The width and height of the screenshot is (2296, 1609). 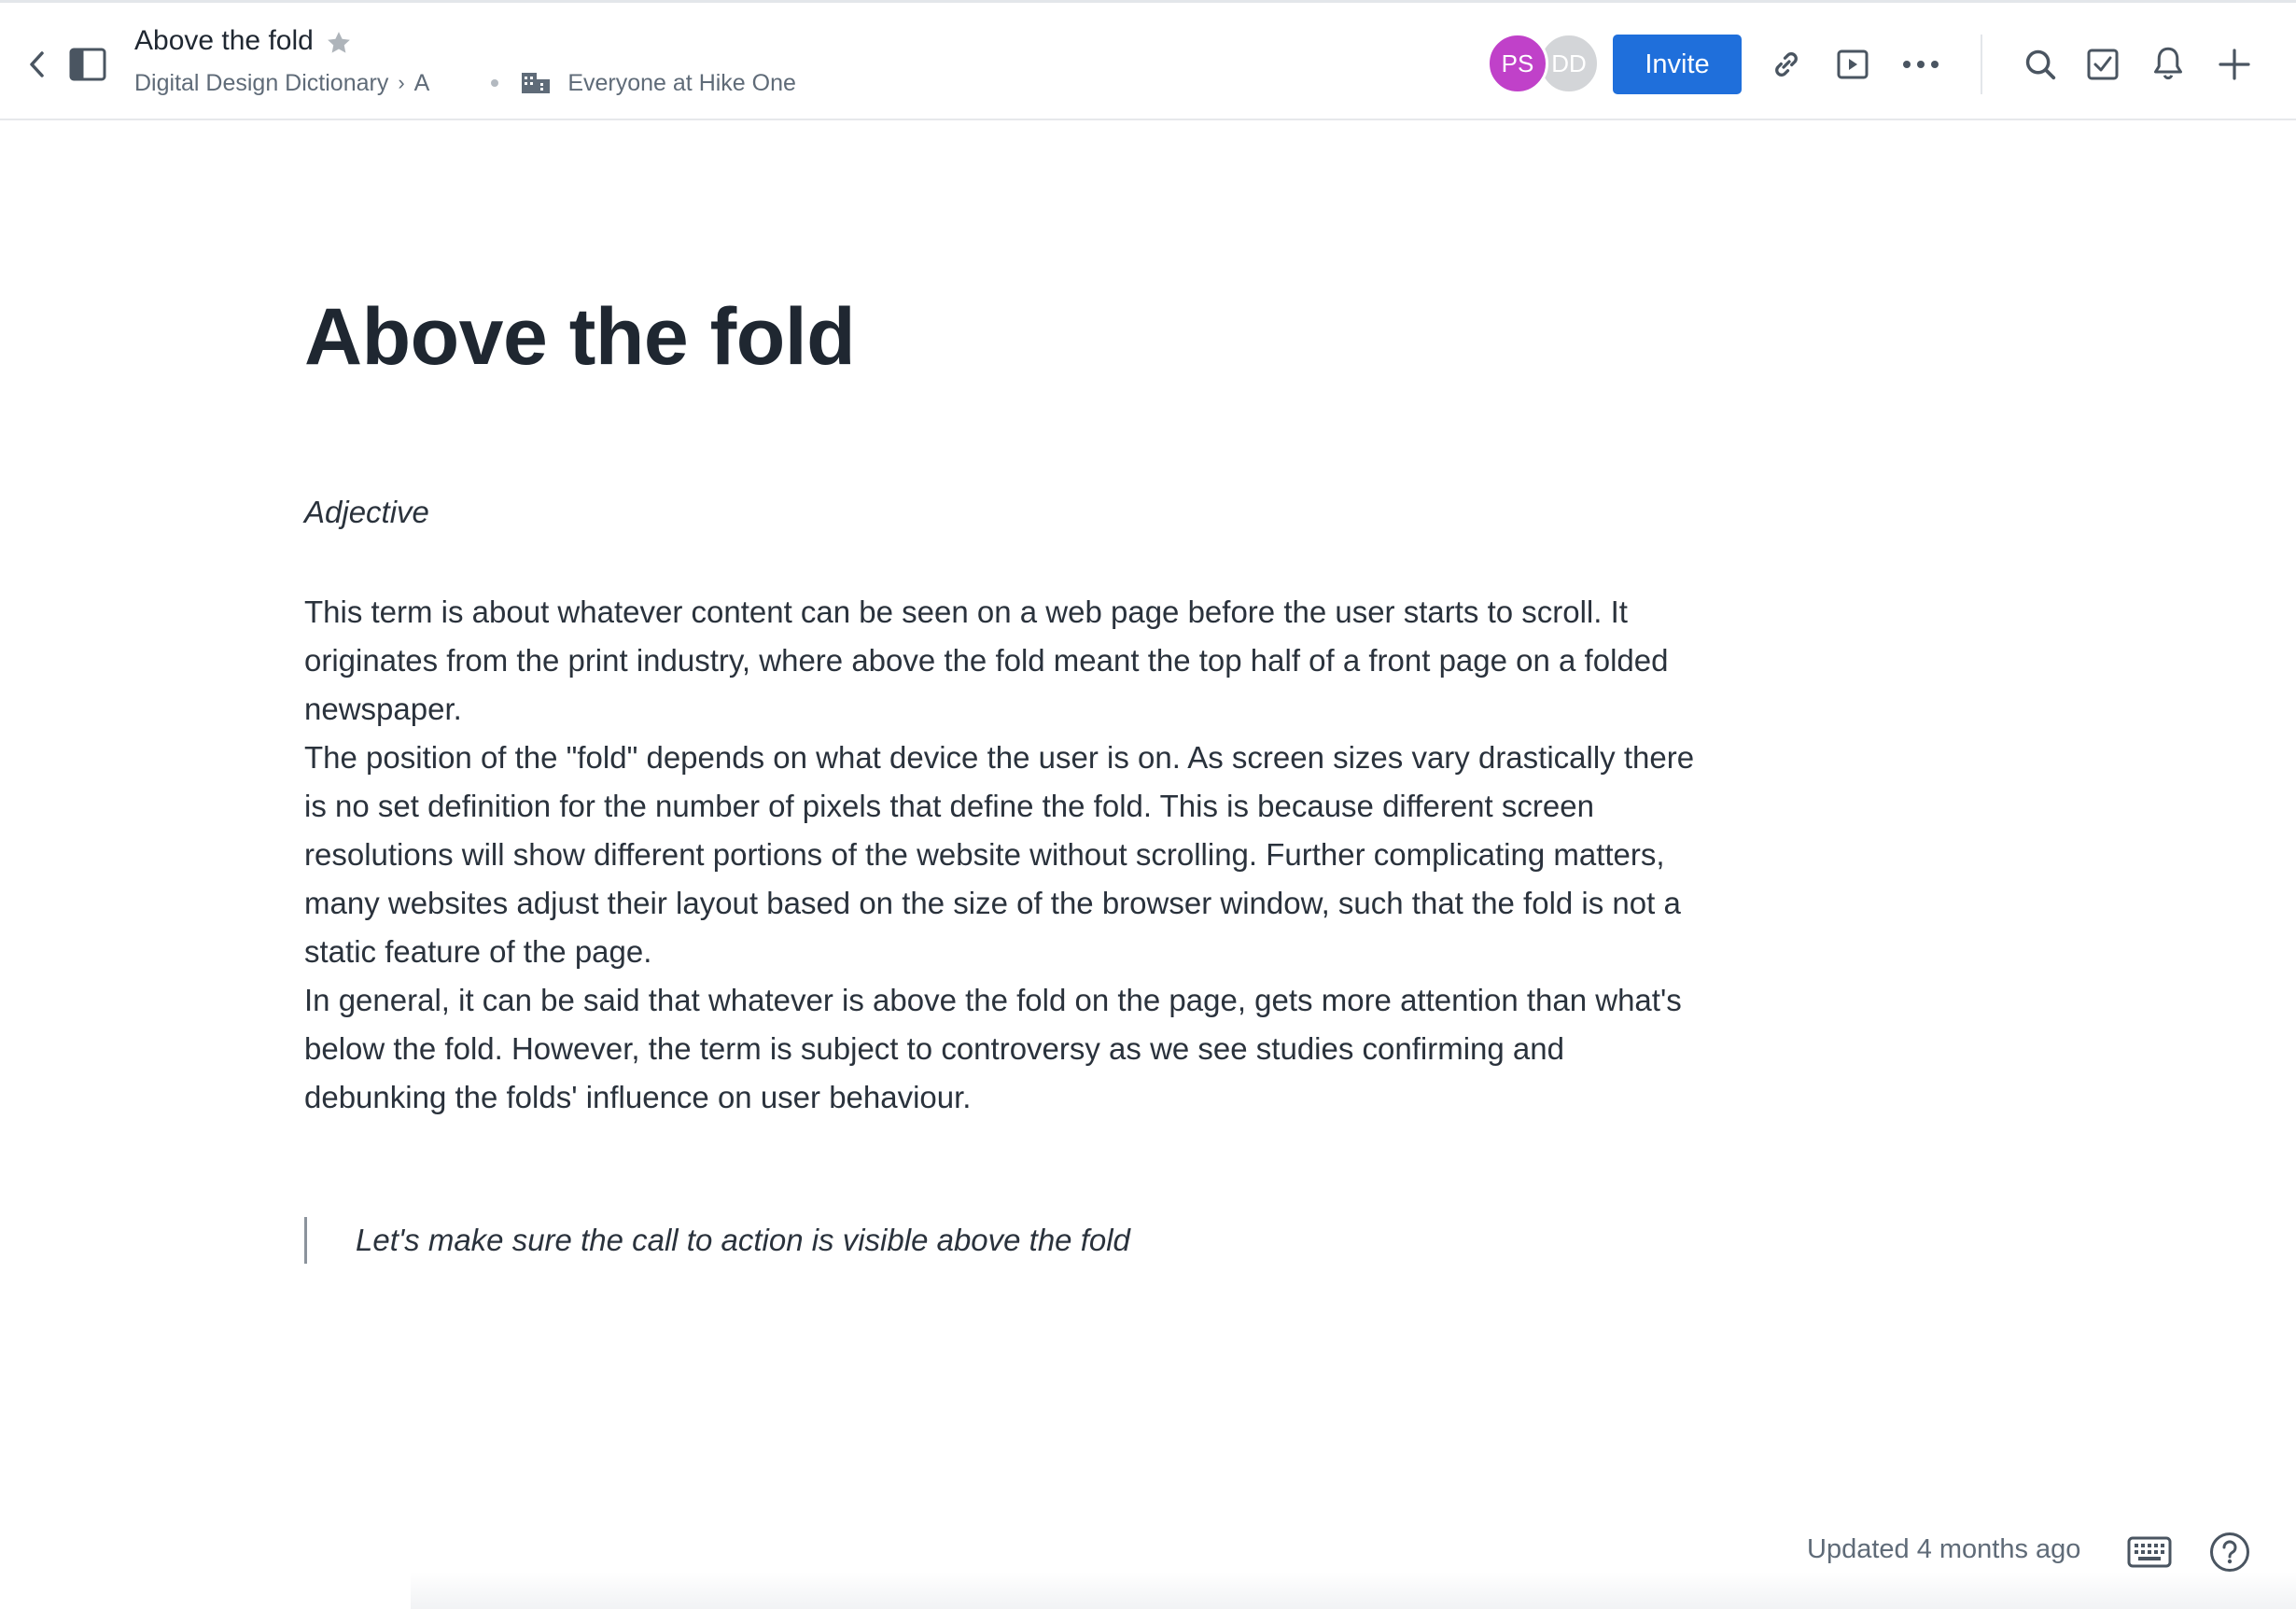 I want to click on back-icon, so click(x=37, y=64).